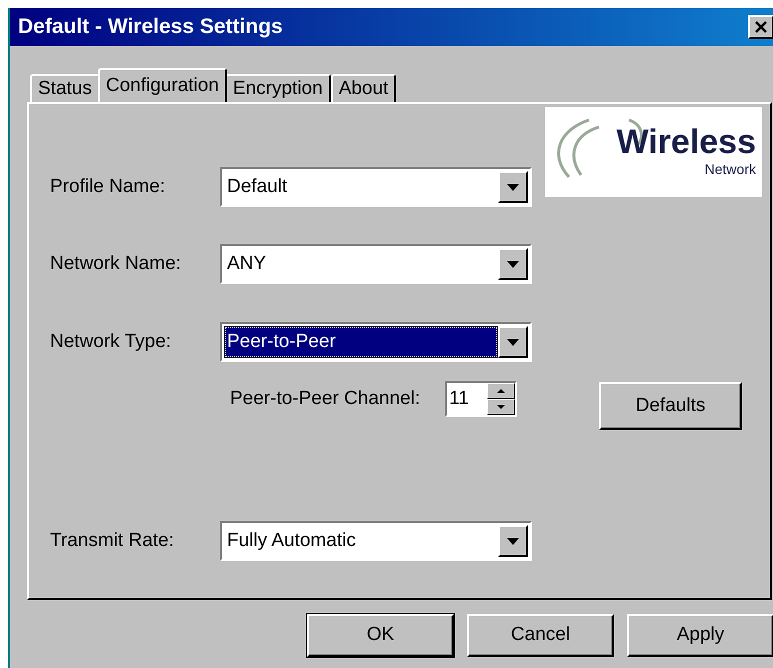 This screenshot has width=773, height=668. What do you see at coordinates (380, 635) in the screenshot?
I see `dialog-button: OK` at bounding box center [380, 635].